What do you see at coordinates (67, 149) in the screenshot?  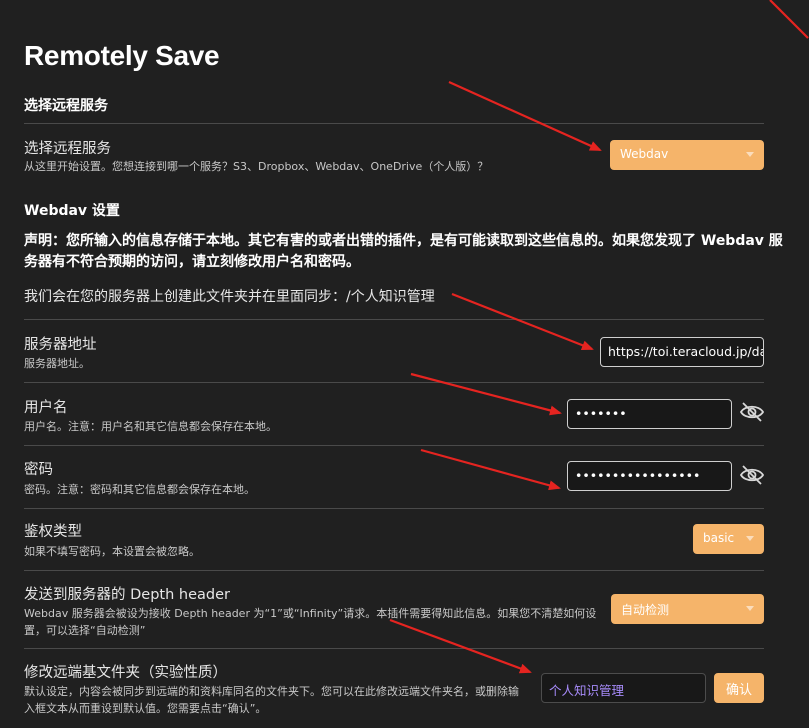 I see `service-setting-name: 选择远程服务` at bounding box center [67, 149].